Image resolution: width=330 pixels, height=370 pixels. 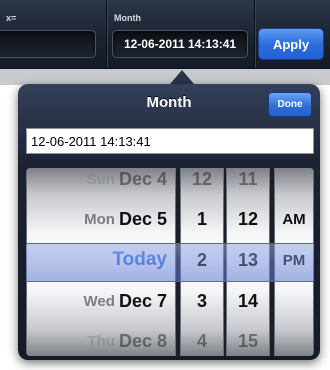 I want to click on weekday-label: Mon, so click(x=99, y=219).